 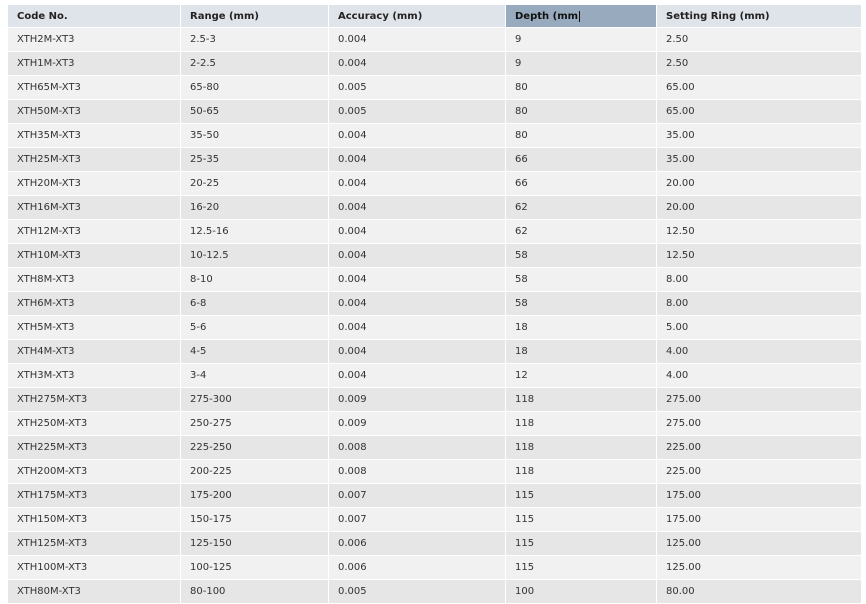 I want to click on cell-setting-ring: 2.50, so click(x=677, y=63).